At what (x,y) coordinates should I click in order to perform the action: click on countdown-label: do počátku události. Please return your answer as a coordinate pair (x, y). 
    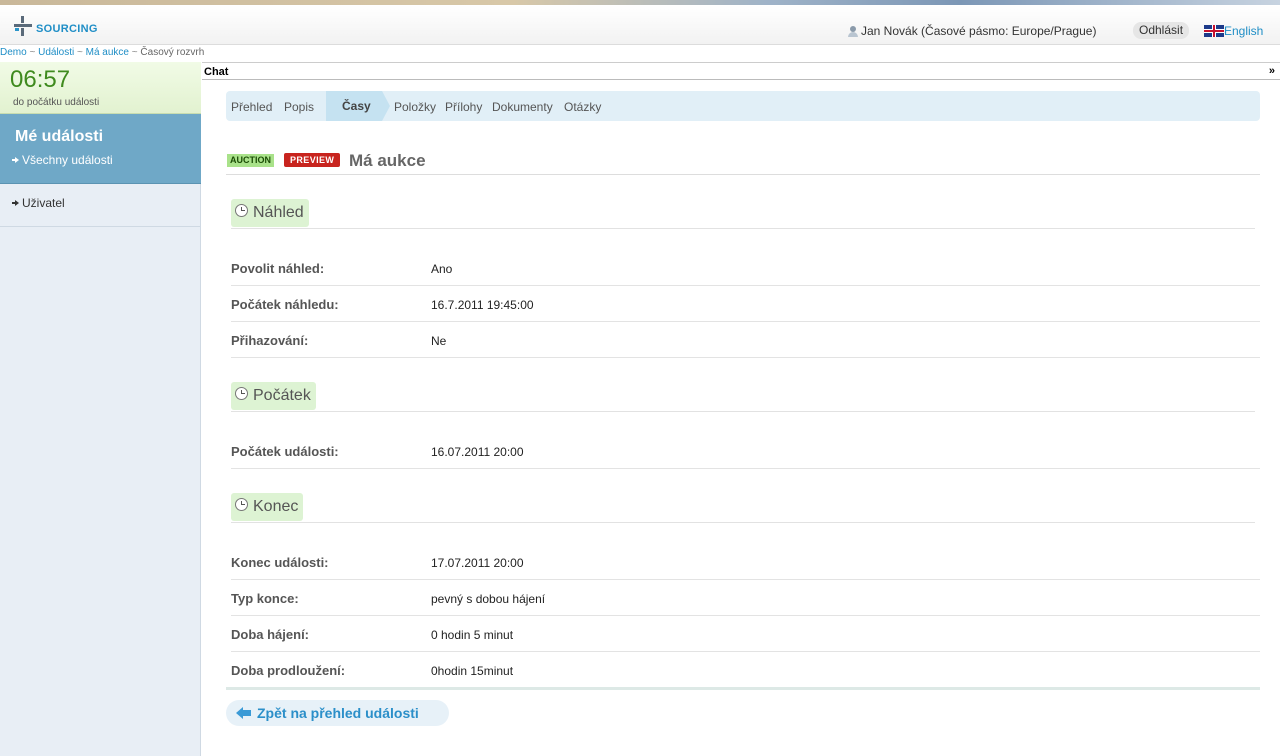
    Looking at the image, I should click on (56, 102).